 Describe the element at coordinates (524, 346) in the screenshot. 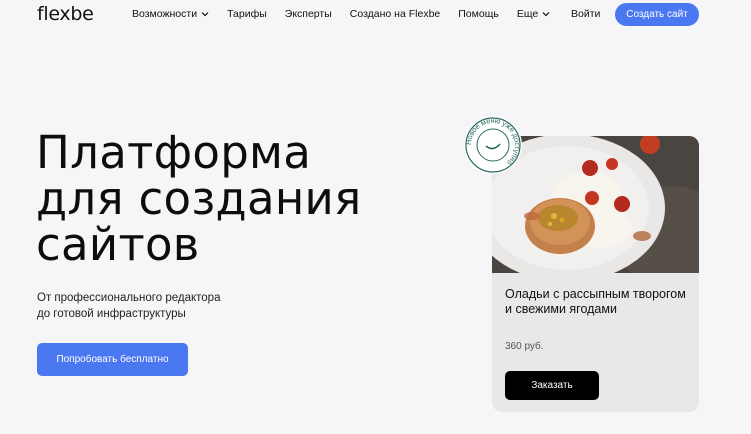

I see `dish-price: 360 руб.` at that location.